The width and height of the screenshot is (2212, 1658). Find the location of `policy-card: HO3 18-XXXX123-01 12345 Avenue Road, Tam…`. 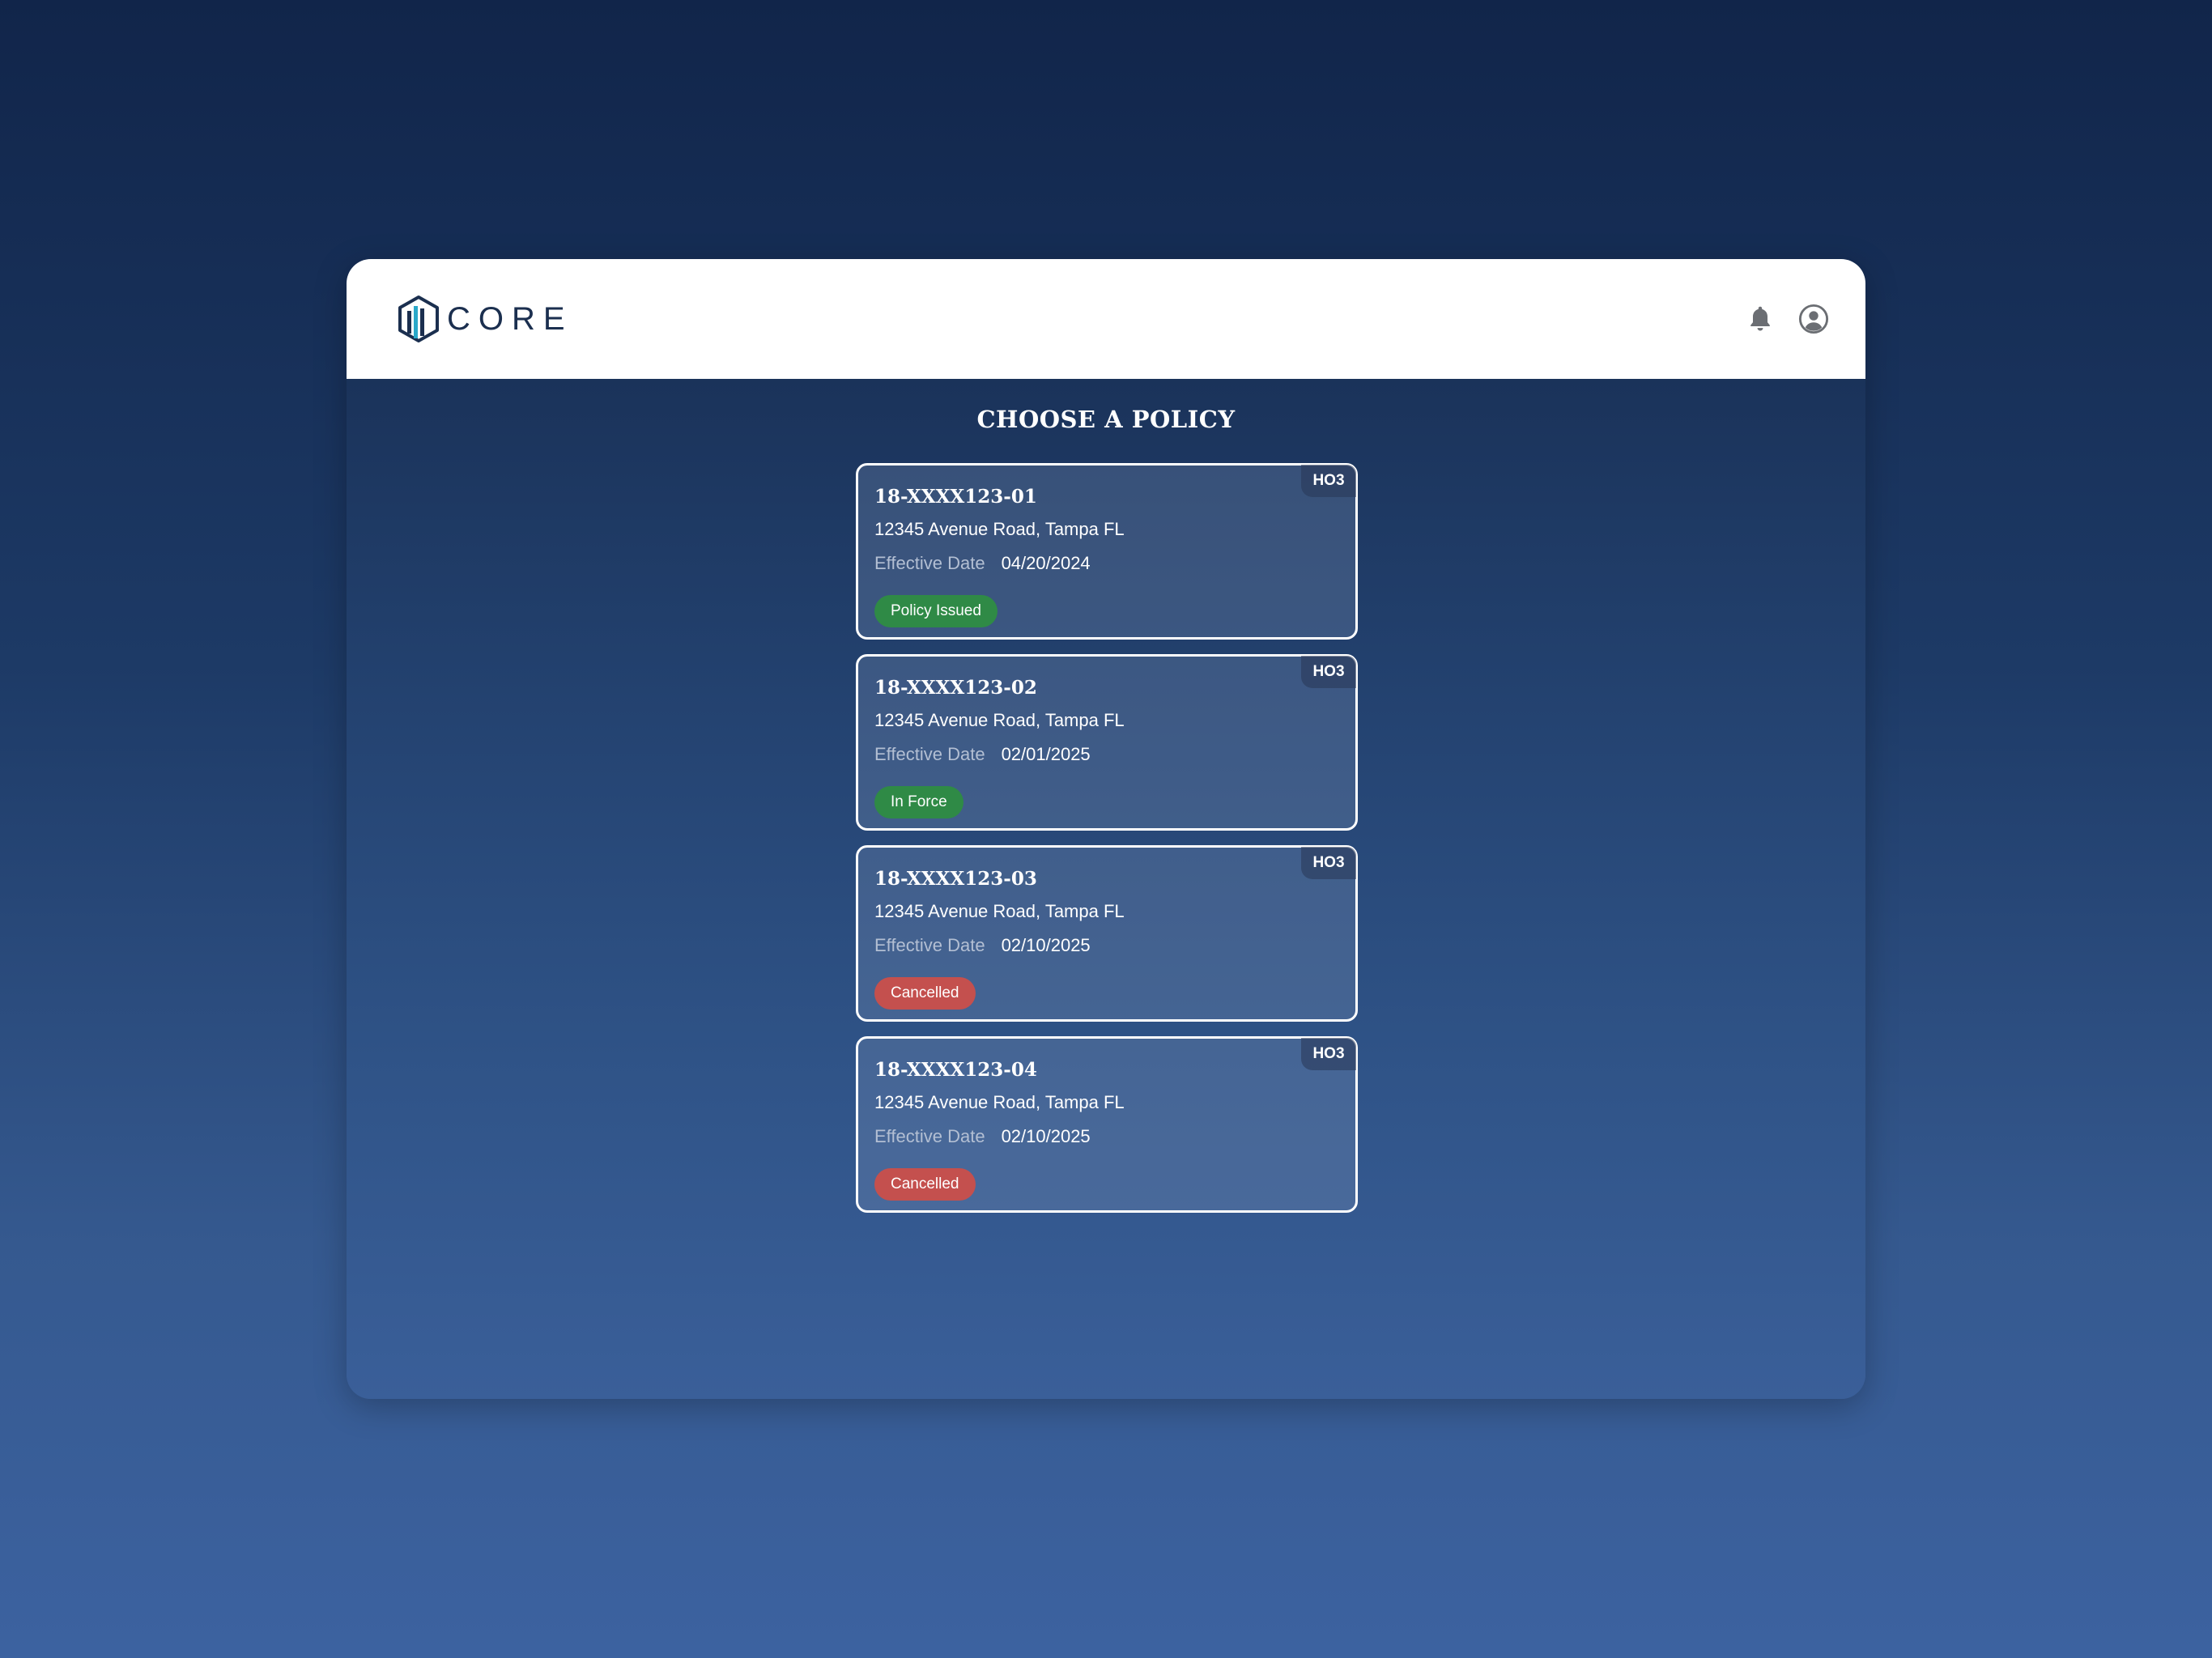

policy-card: HO3 18-XXXX123-01 12345 Avenue Road, Tam… is located at coordinates (1107, 551).